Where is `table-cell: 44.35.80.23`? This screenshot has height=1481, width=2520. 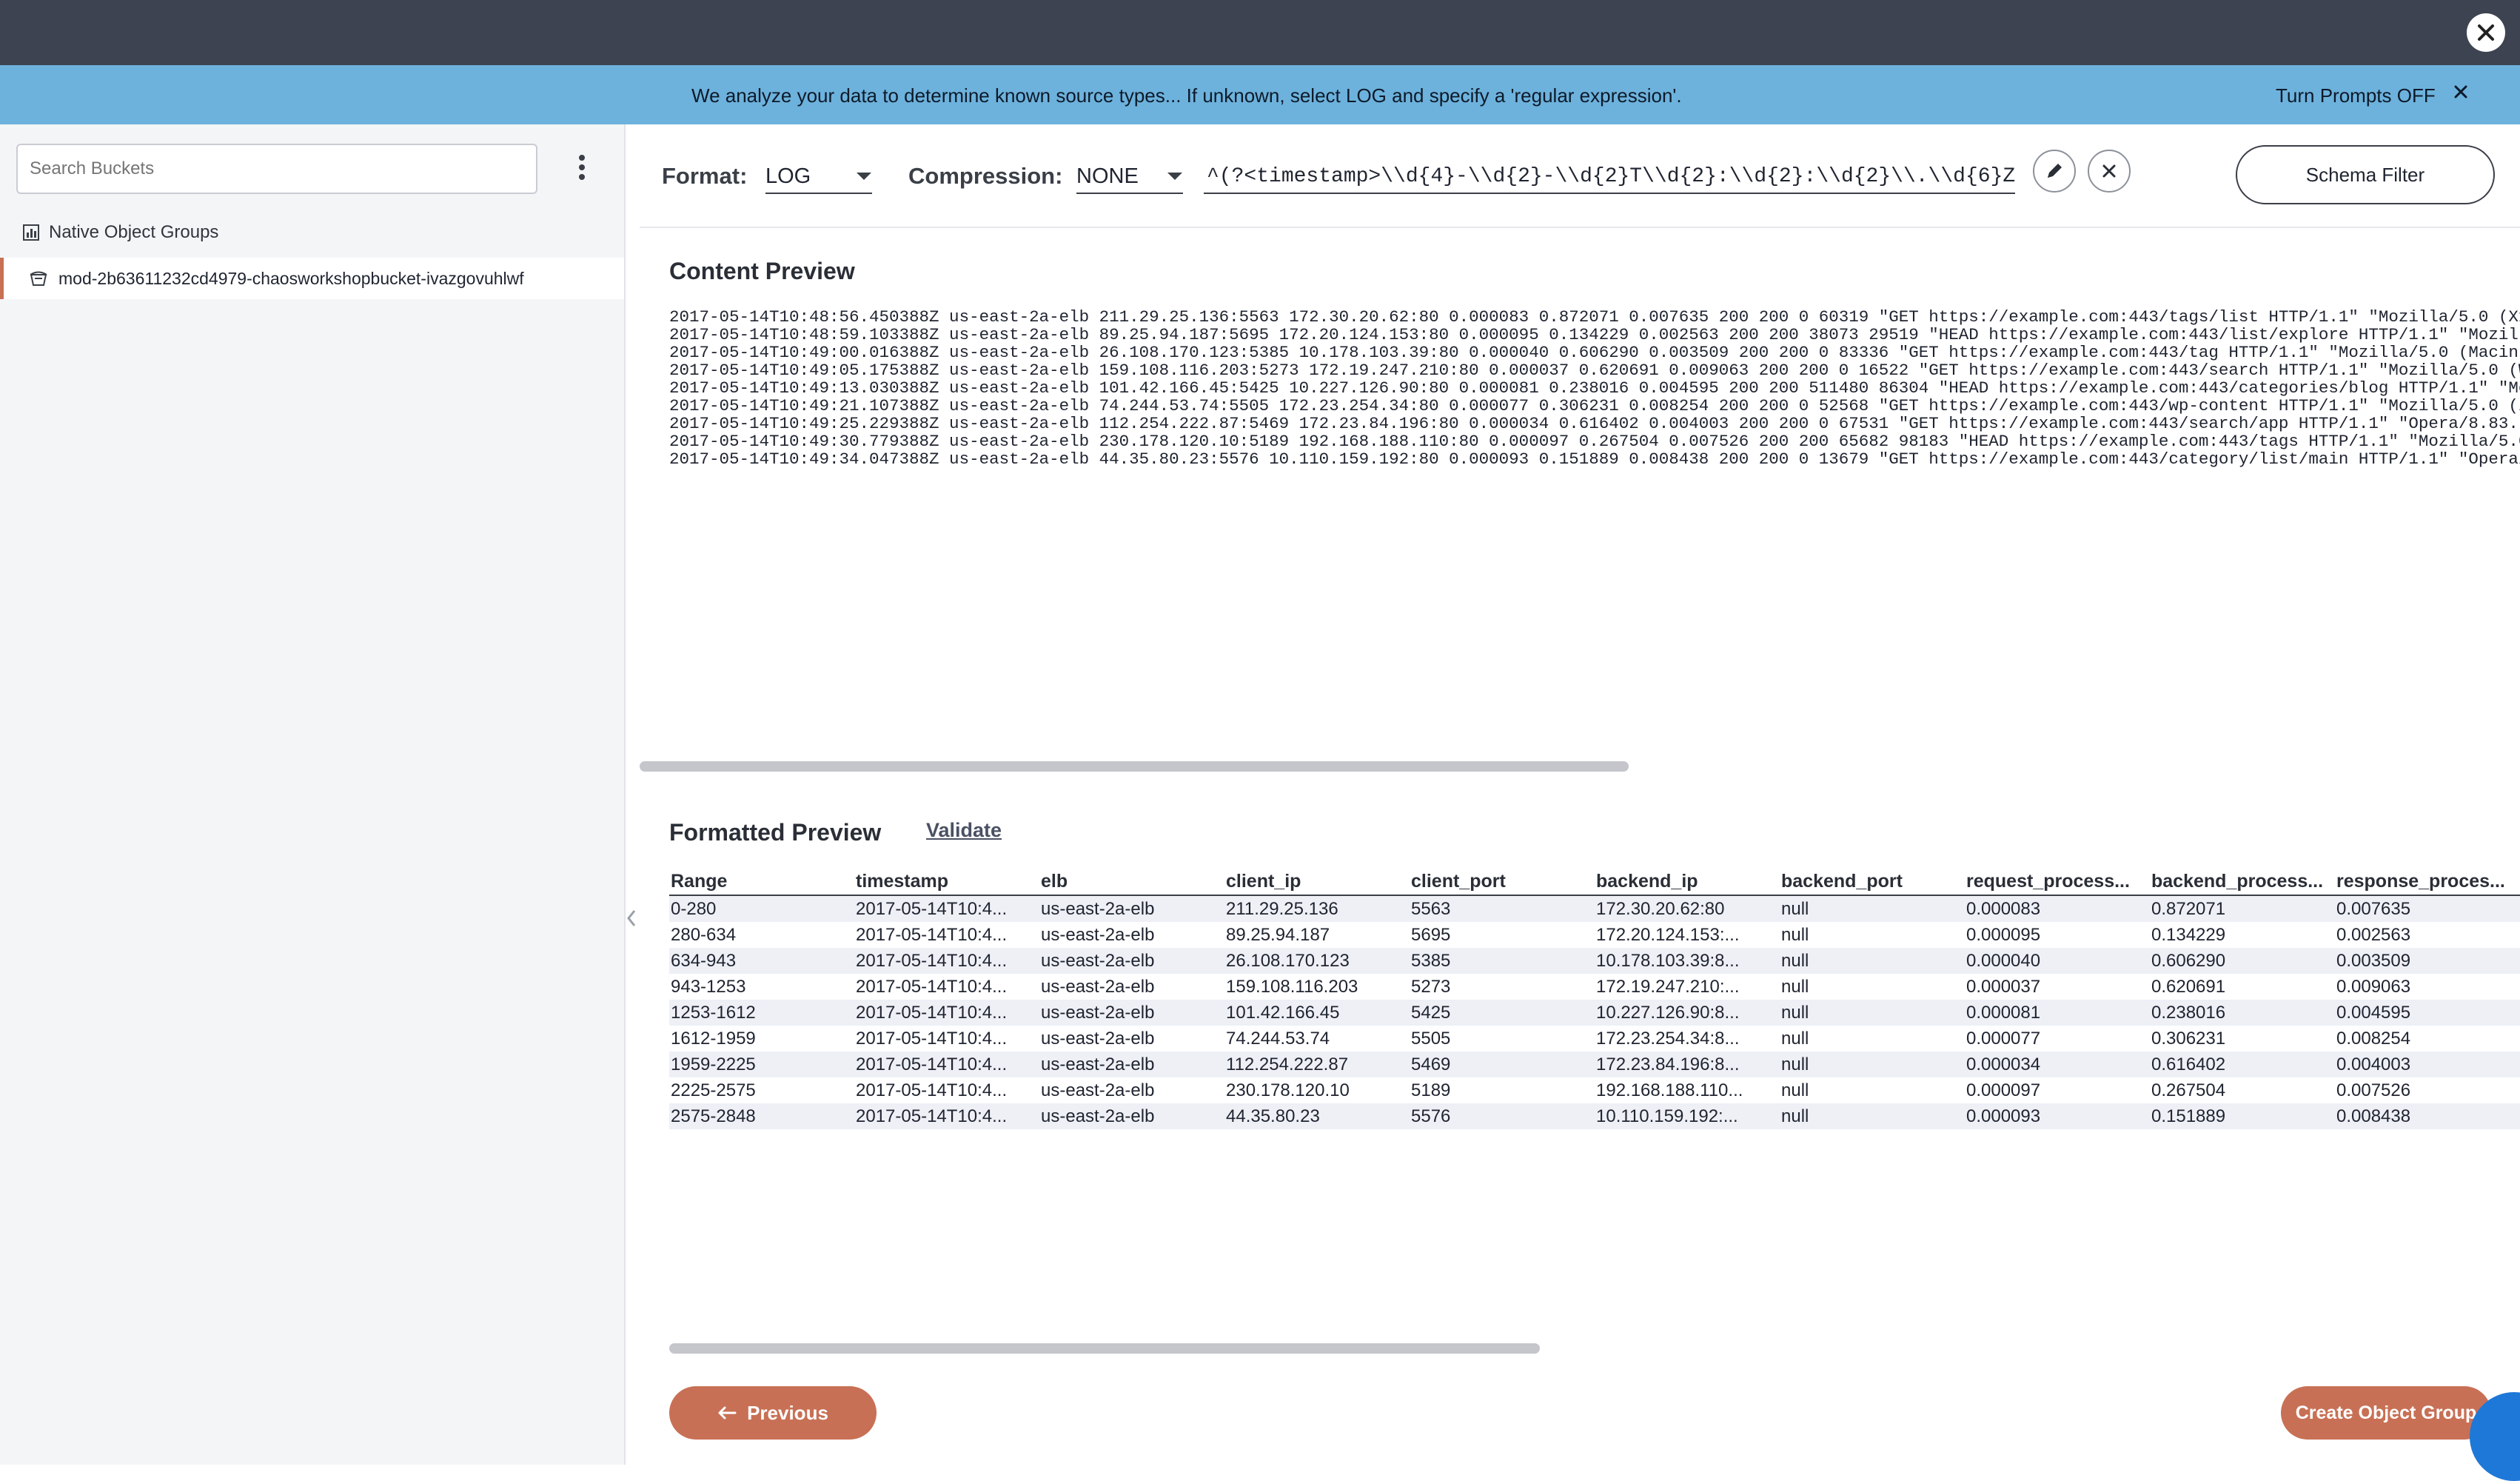 table-cell: 44.35.80.23 is located at coordinates (1317, 1116).